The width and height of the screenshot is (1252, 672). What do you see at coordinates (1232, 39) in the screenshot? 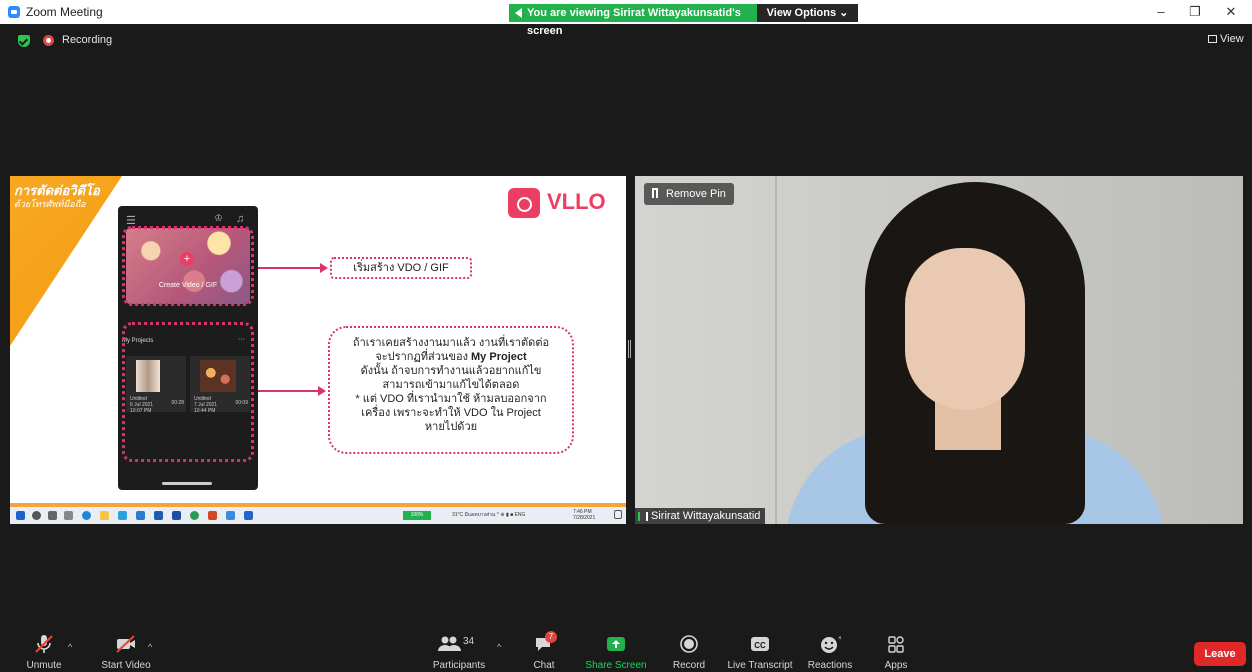
I see `view-label: View` at bounding box center [1232, 39].